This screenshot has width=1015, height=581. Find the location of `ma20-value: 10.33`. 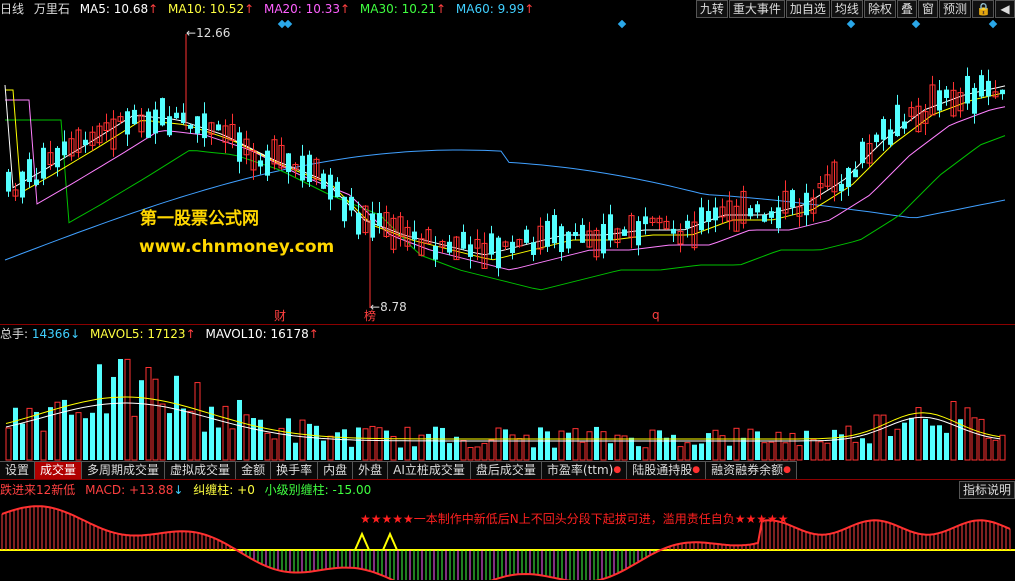

ma20-value: 10.33 is located at coordinates (323, 9).